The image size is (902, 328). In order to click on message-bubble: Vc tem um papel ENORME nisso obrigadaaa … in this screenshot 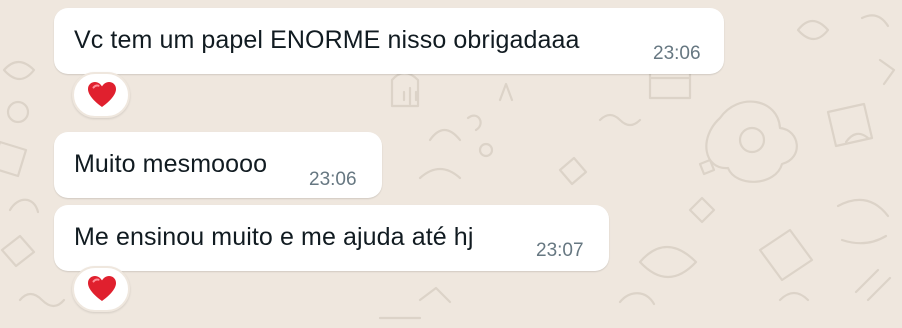, I will do `click(389, 41)`.